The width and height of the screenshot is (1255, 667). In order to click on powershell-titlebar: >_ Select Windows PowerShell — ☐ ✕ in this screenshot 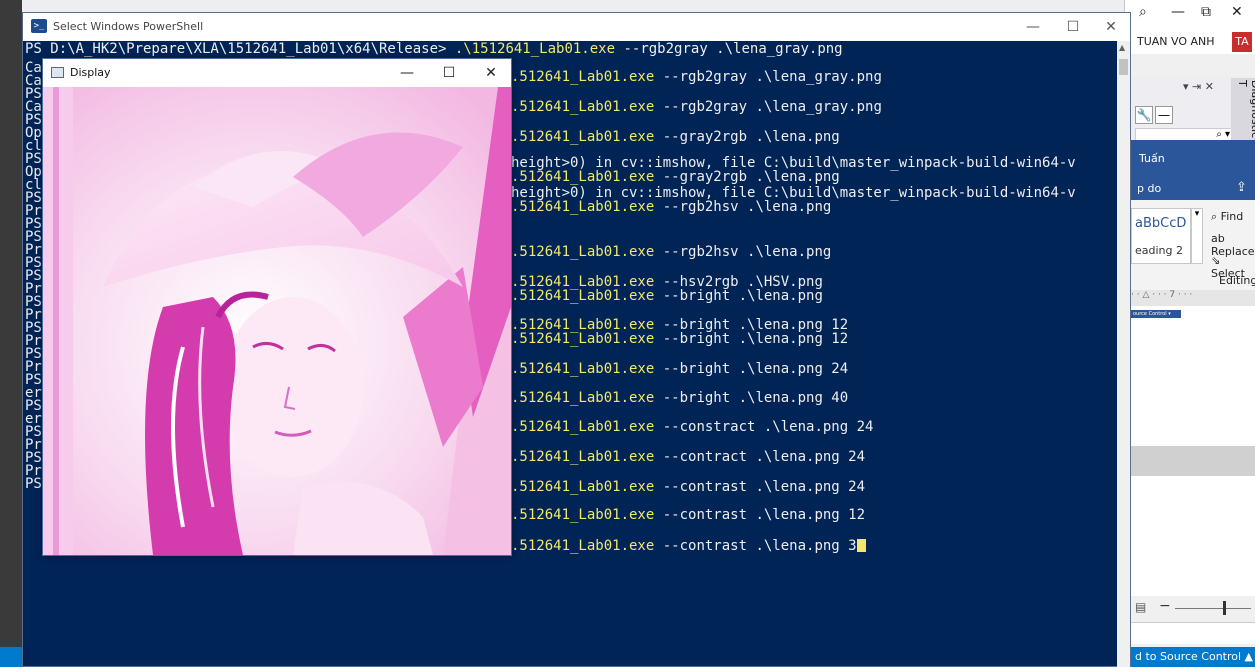, I will do `click(576, 27)`.